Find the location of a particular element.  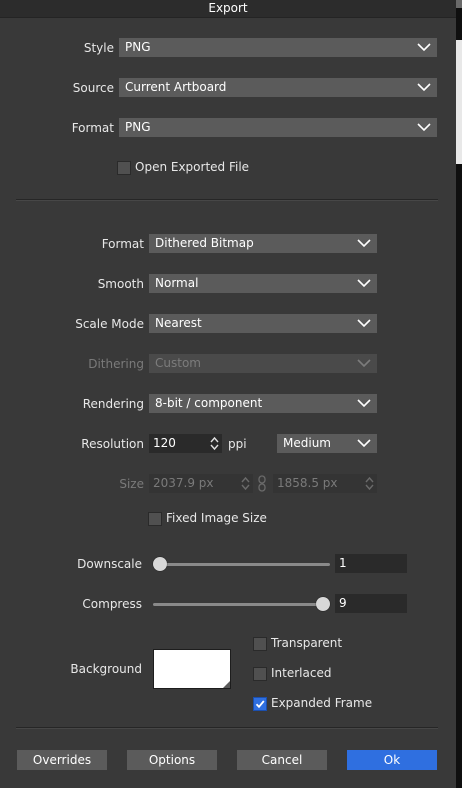

size-height-input: 1858.5 px is located at coordinates (325, 483).